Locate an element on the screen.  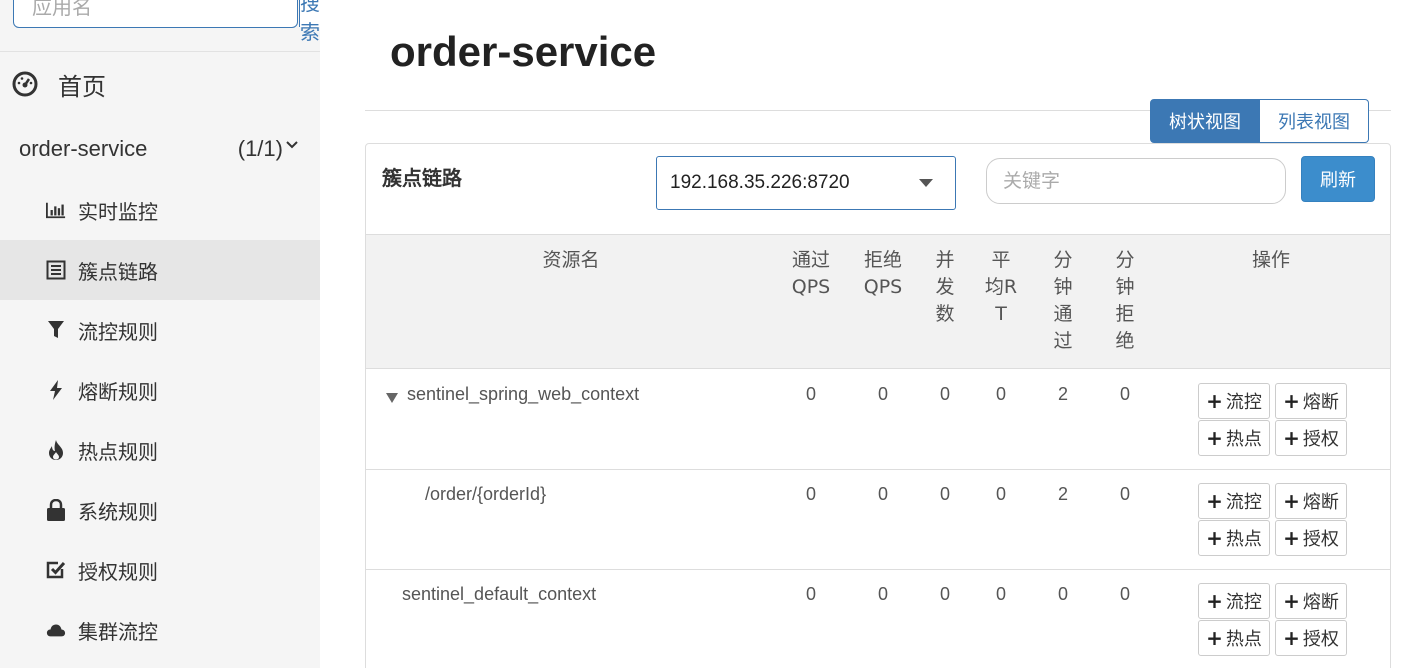
list-icon is located at coordinates (56, 270).